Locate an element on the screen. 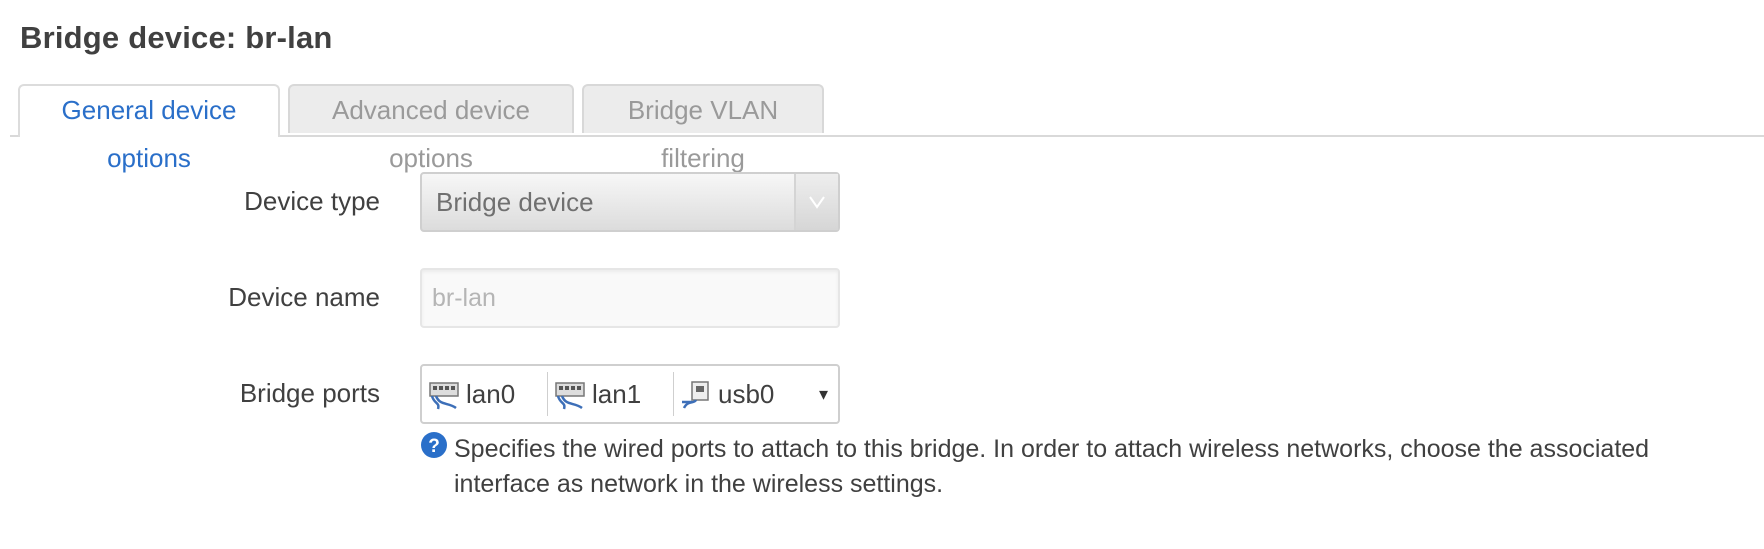  dropdown-toggle is located at coordinates (816, 202).